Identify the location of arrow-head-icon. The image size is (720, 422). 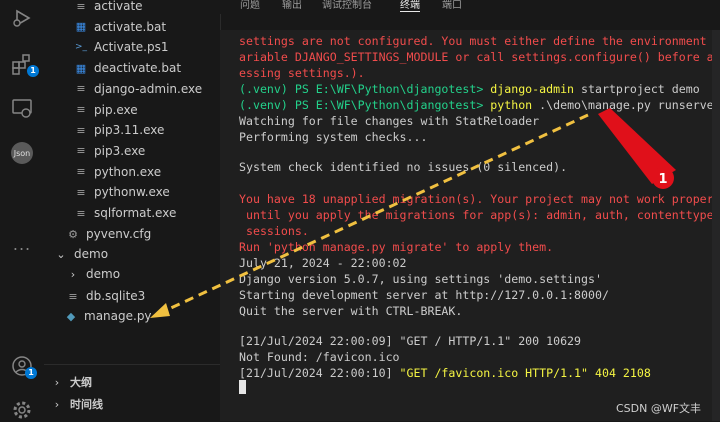
(160, 310).